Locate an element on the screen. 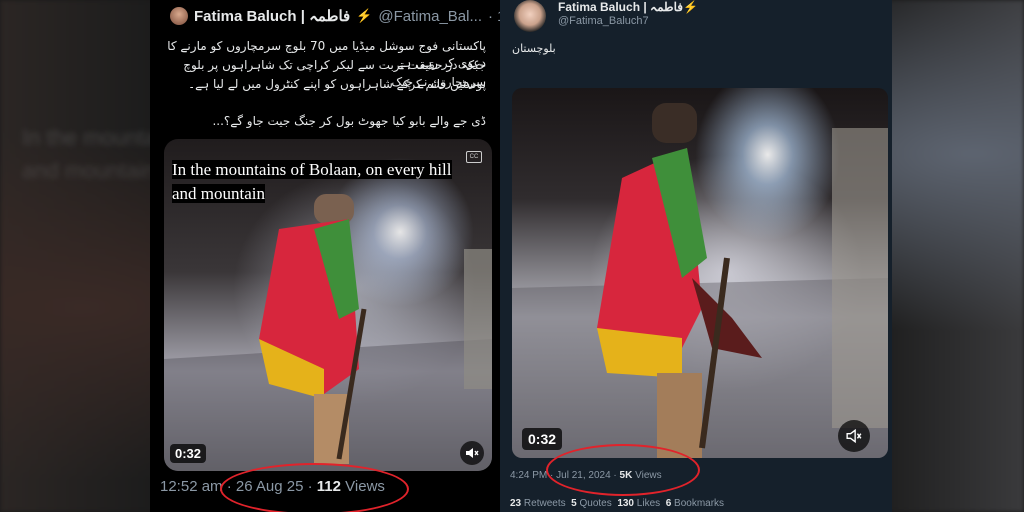 The image size is (1024, 512). retweets-label: Retweets is located at coordinates (545, 503).